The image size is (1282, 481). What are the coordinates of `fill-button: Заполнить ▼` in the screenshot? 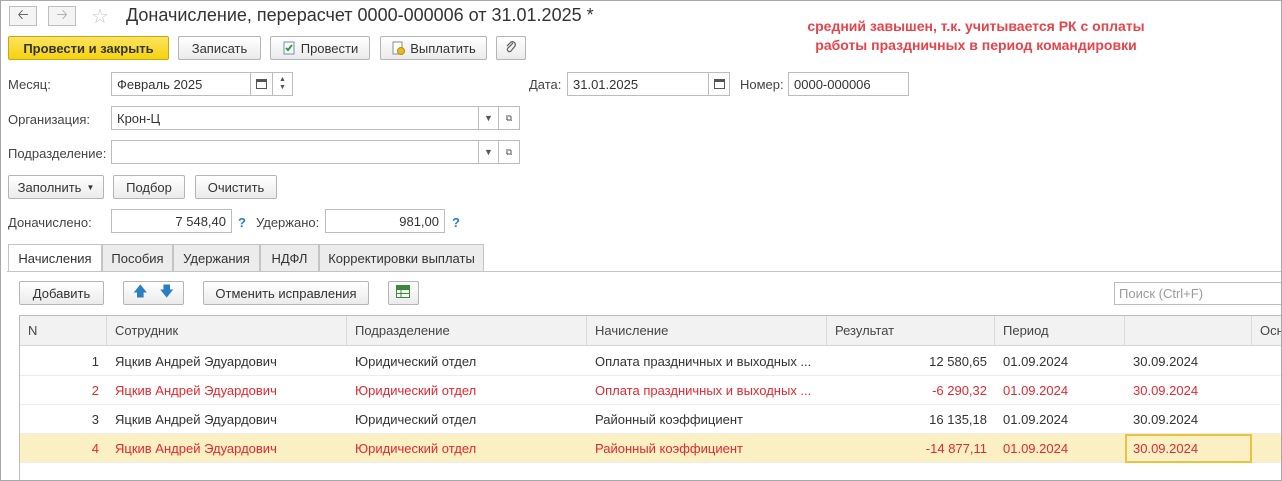 It's located at (56, 187).